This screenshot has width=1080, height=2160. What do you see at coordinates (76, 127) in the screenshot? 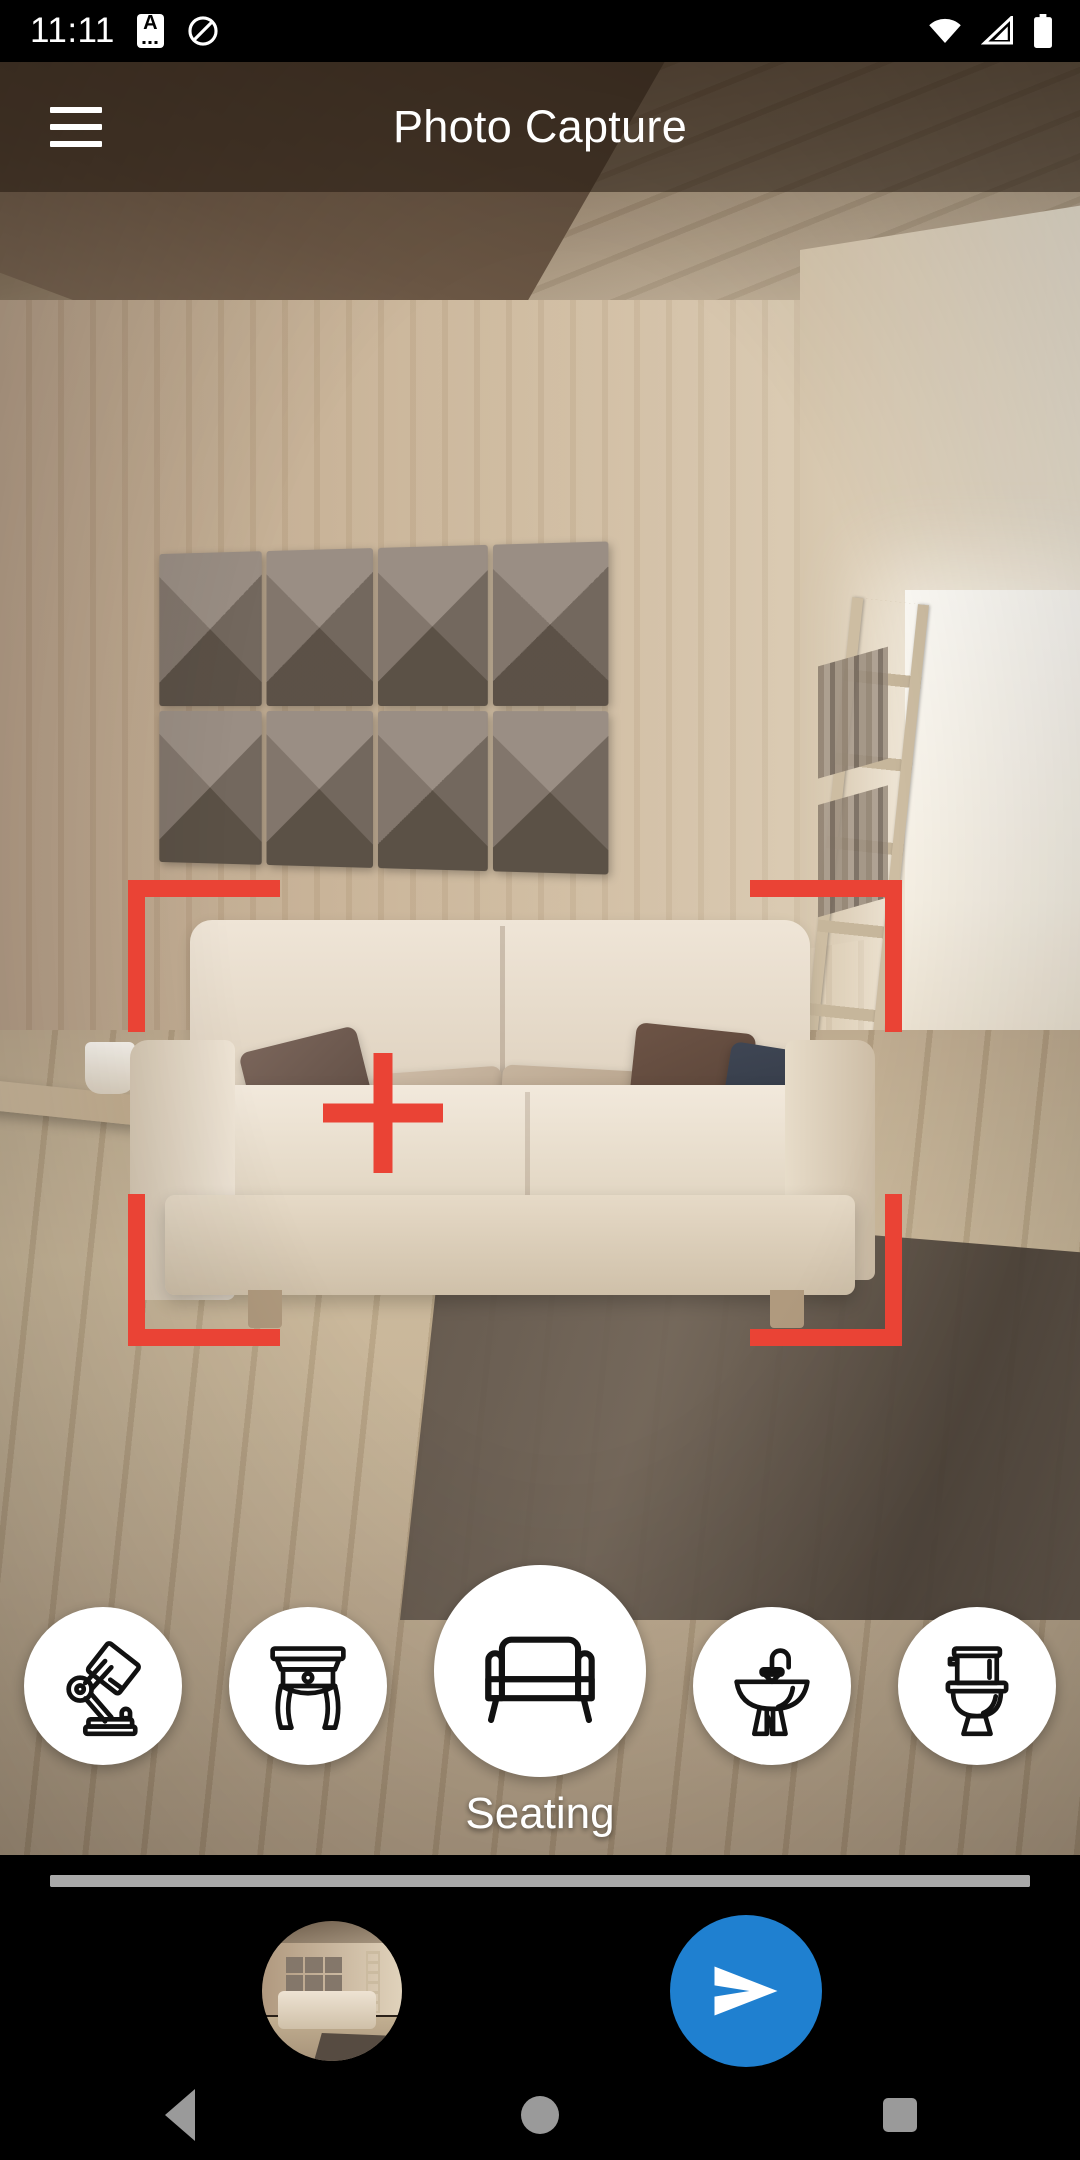
I see `hamburger-menu-icon` at bounding box center [76, 127].